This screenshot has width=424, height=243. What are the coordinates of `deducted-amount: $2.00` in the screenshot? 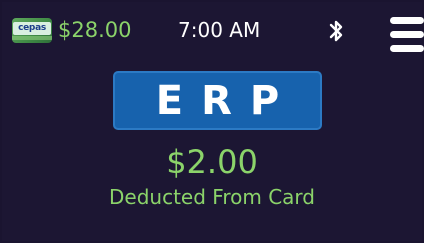 It's located at (212, 162).